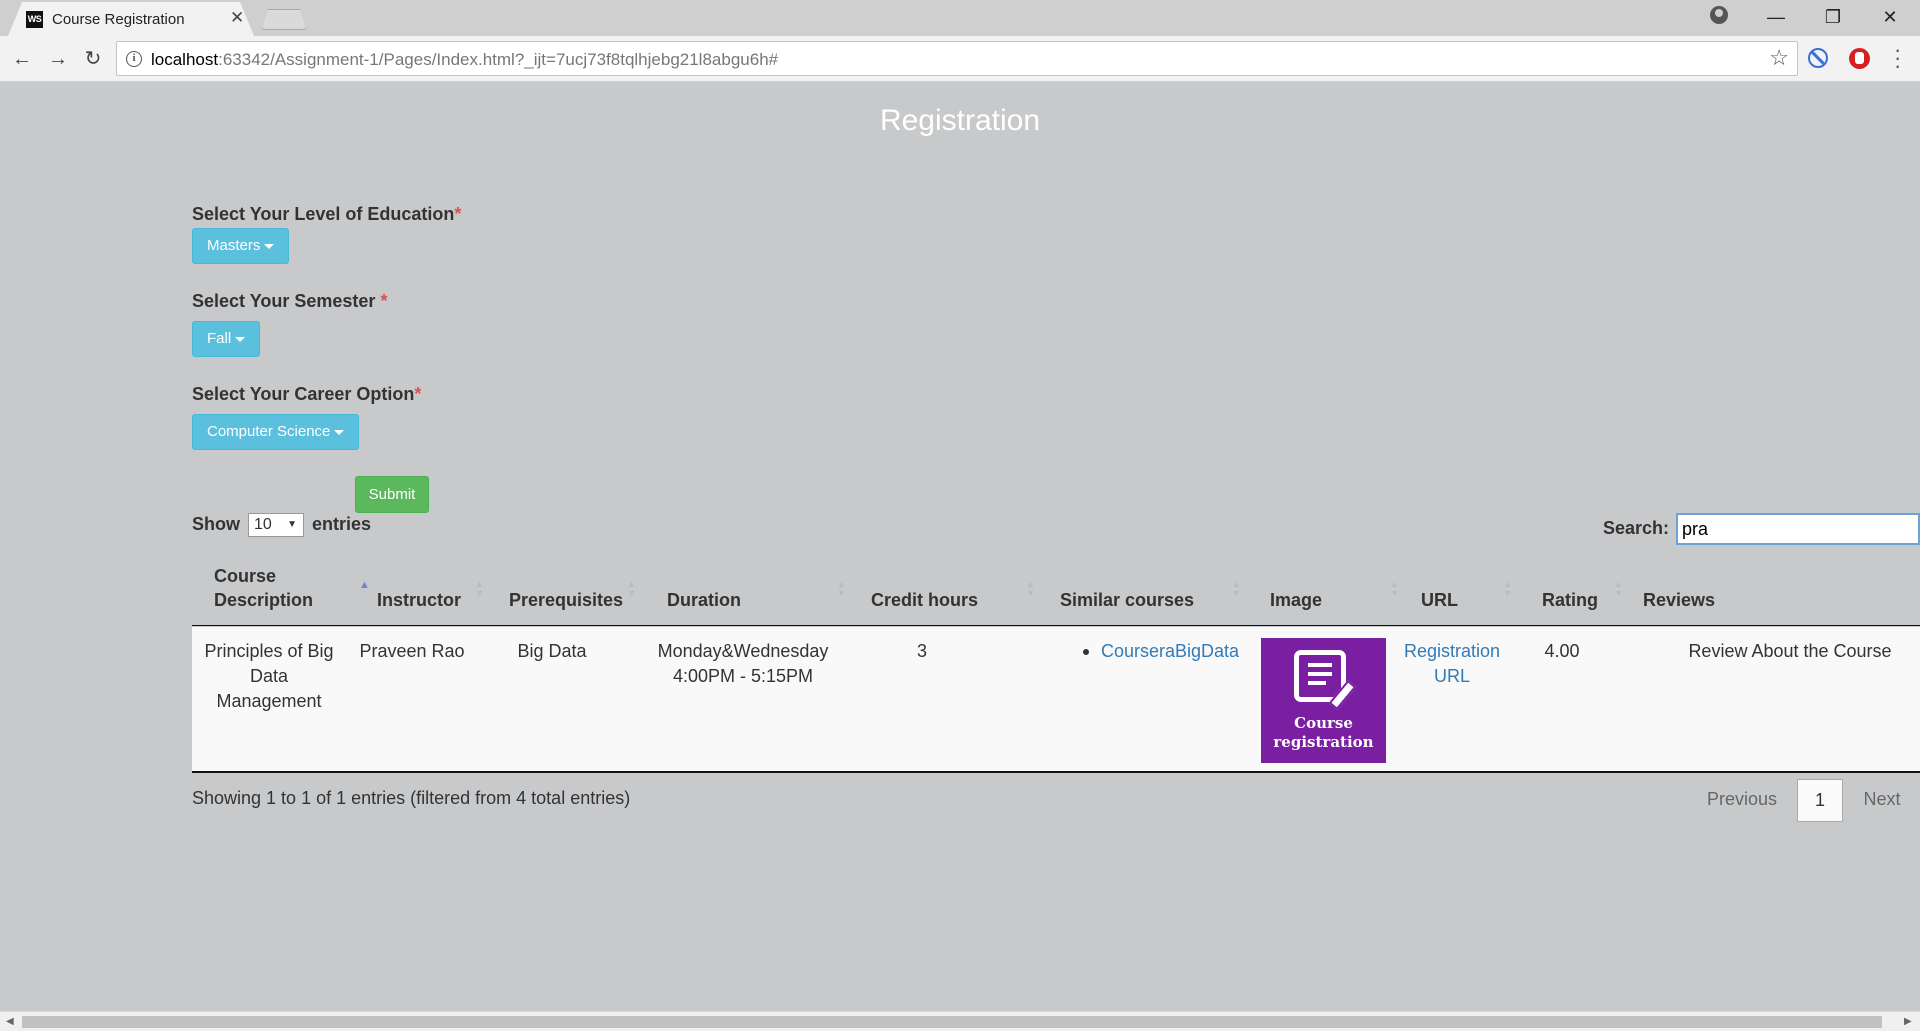  I want to click on entries-label: entries, so click(342, 523).